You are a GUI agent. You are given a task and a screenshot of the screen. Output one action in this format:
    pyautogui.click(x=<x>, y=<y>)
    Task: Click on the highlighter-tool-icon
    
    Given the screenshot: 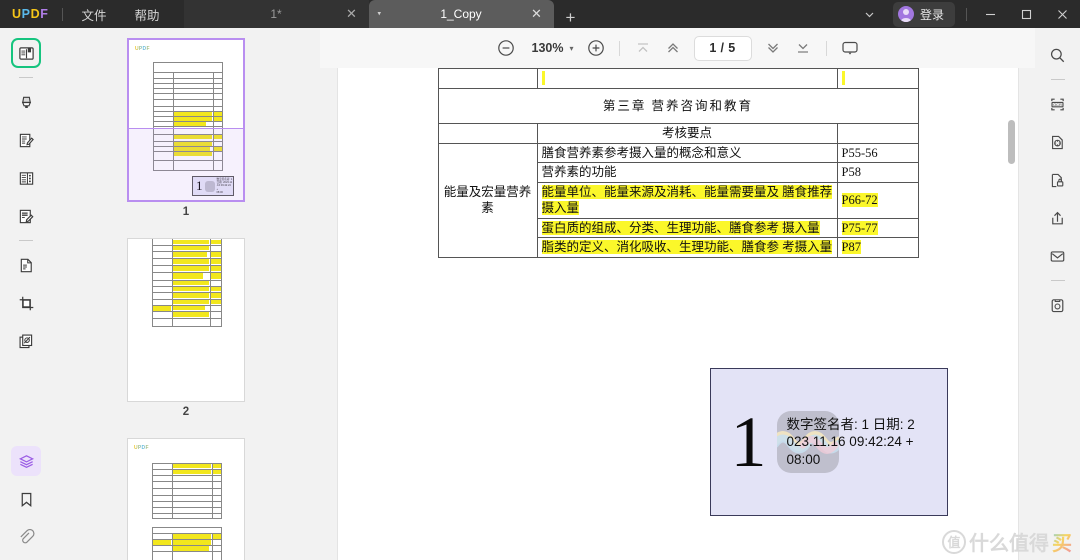 What is the action you would take?
    pyautogui.click(x=26, y=102)
    